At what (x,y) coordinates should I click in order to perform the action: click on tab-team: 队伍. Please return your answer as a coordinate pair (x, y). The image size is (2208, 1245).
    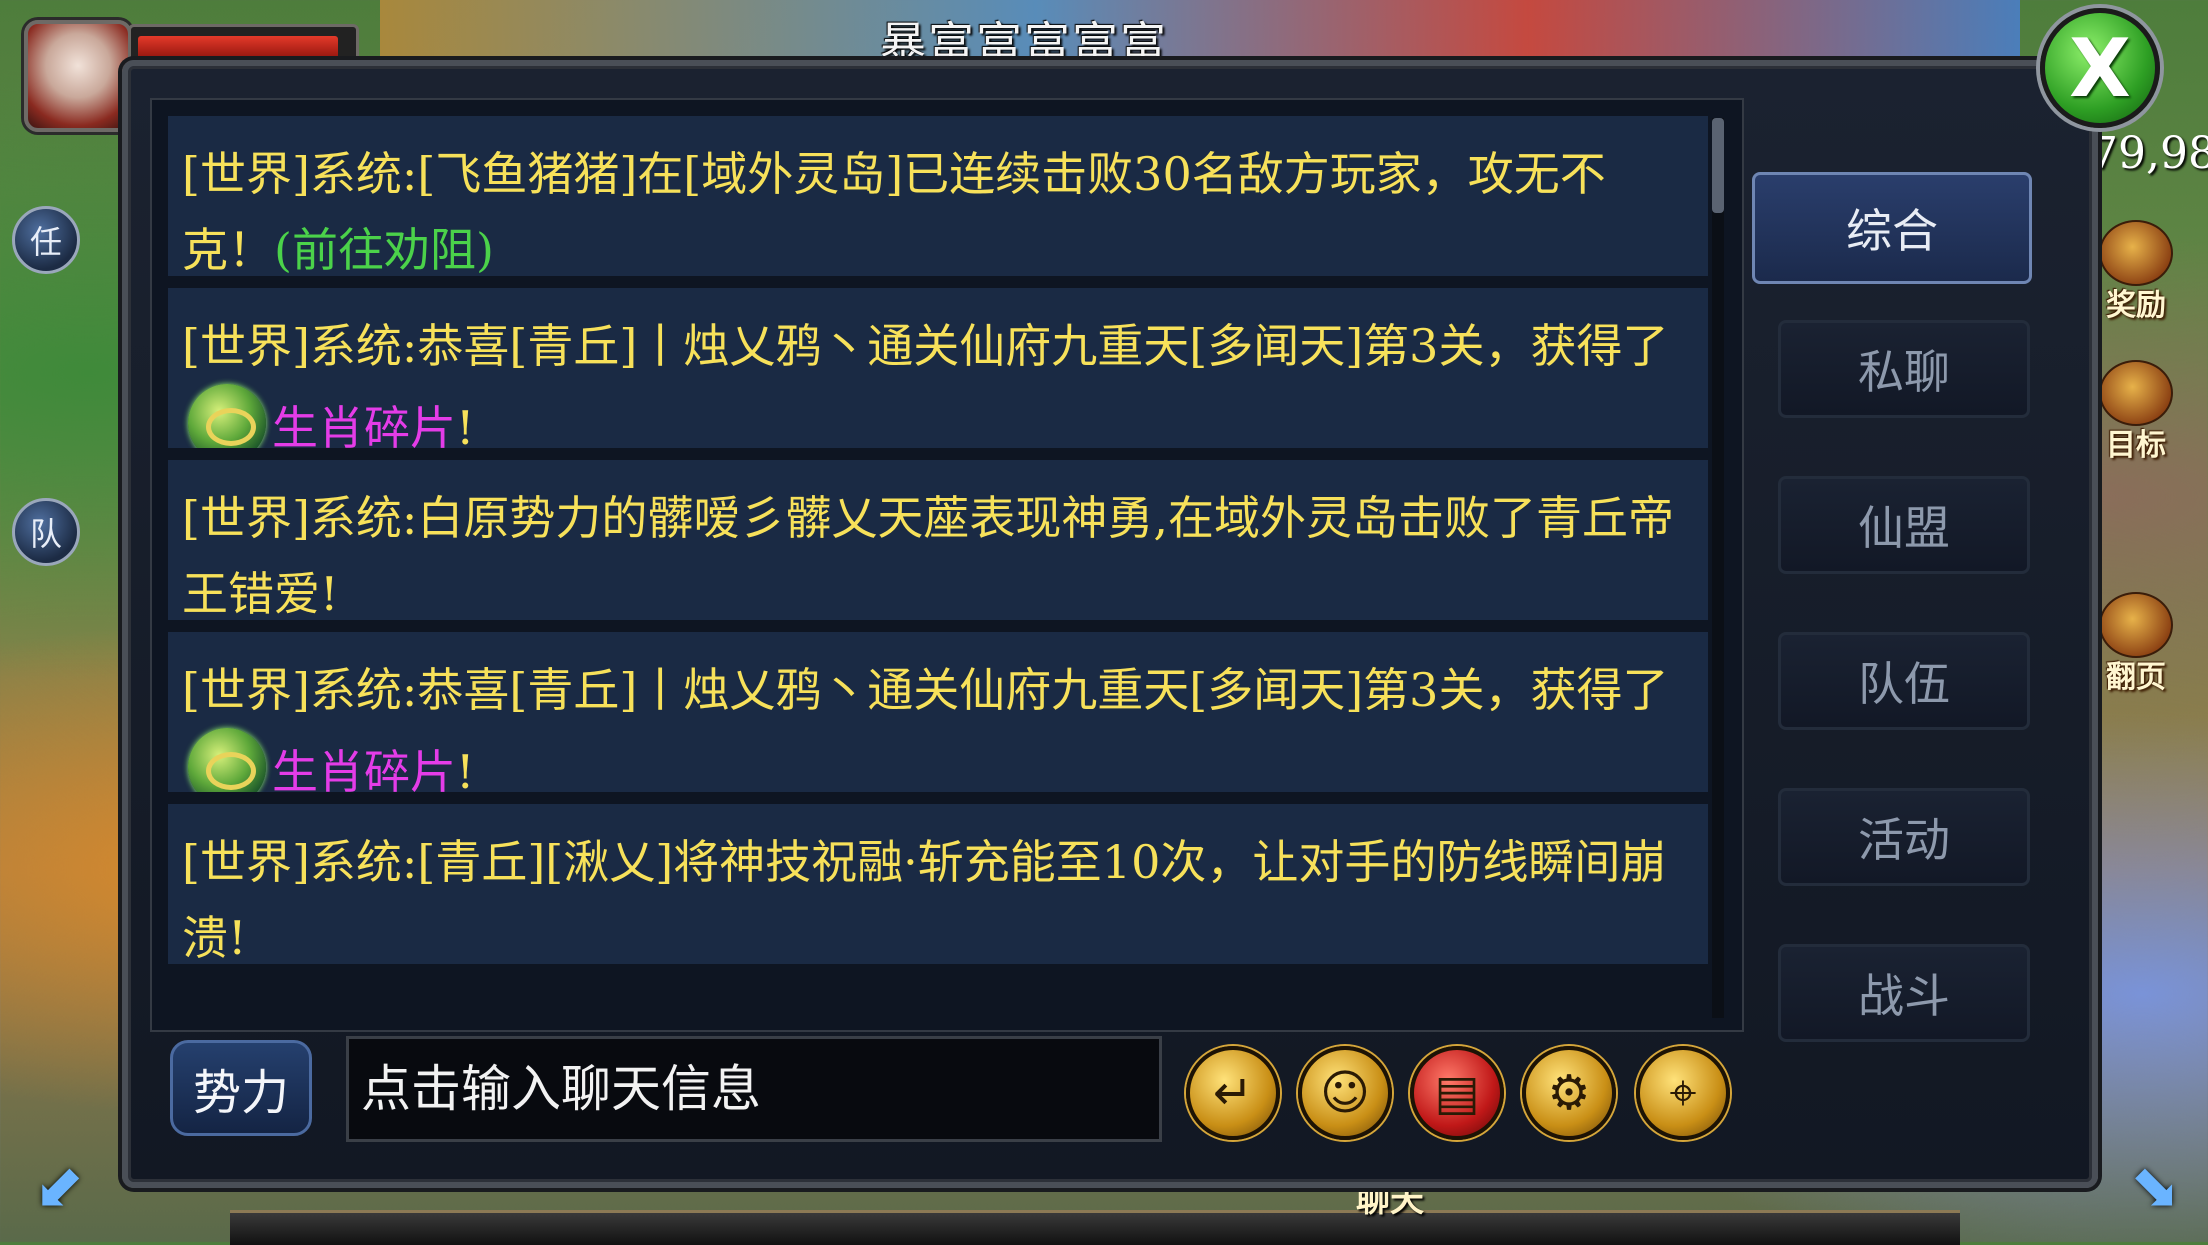
    Looking at the image, I should click on (1904, 681).